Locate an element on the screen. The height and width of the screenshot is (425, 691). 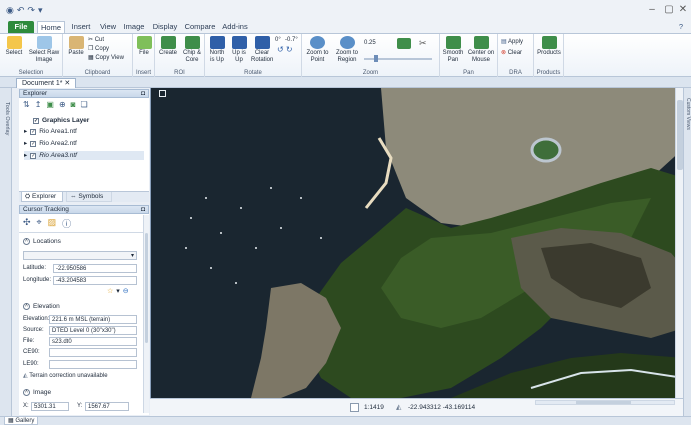
tab-explorer: ⛭ Explorer is located at coordinates (42, 197).